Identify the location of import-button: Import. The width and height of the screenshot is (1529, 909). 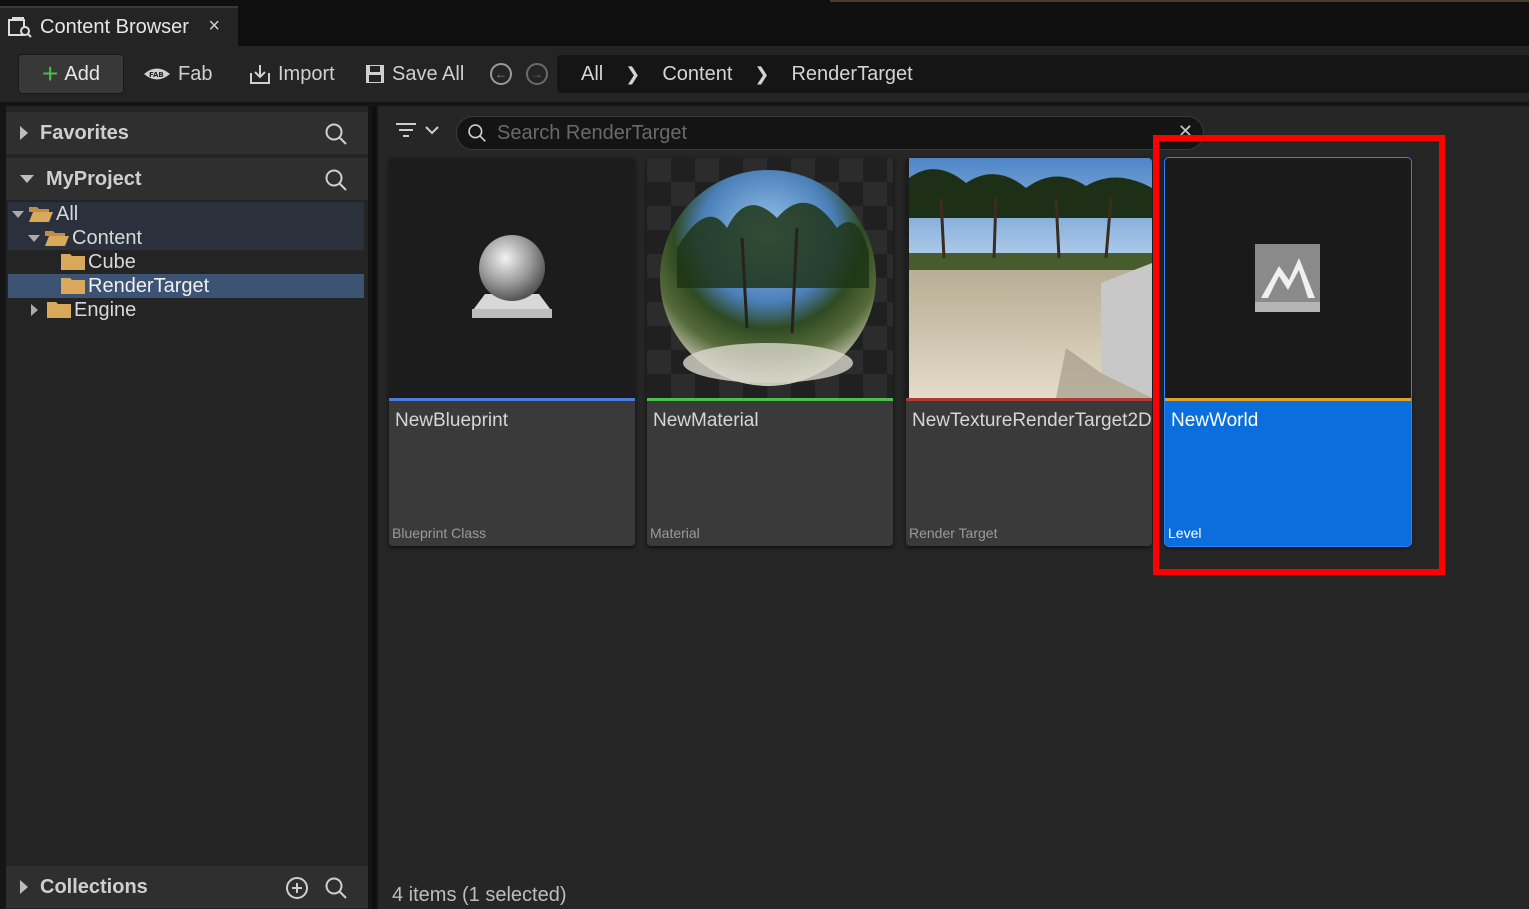
(291, 74).